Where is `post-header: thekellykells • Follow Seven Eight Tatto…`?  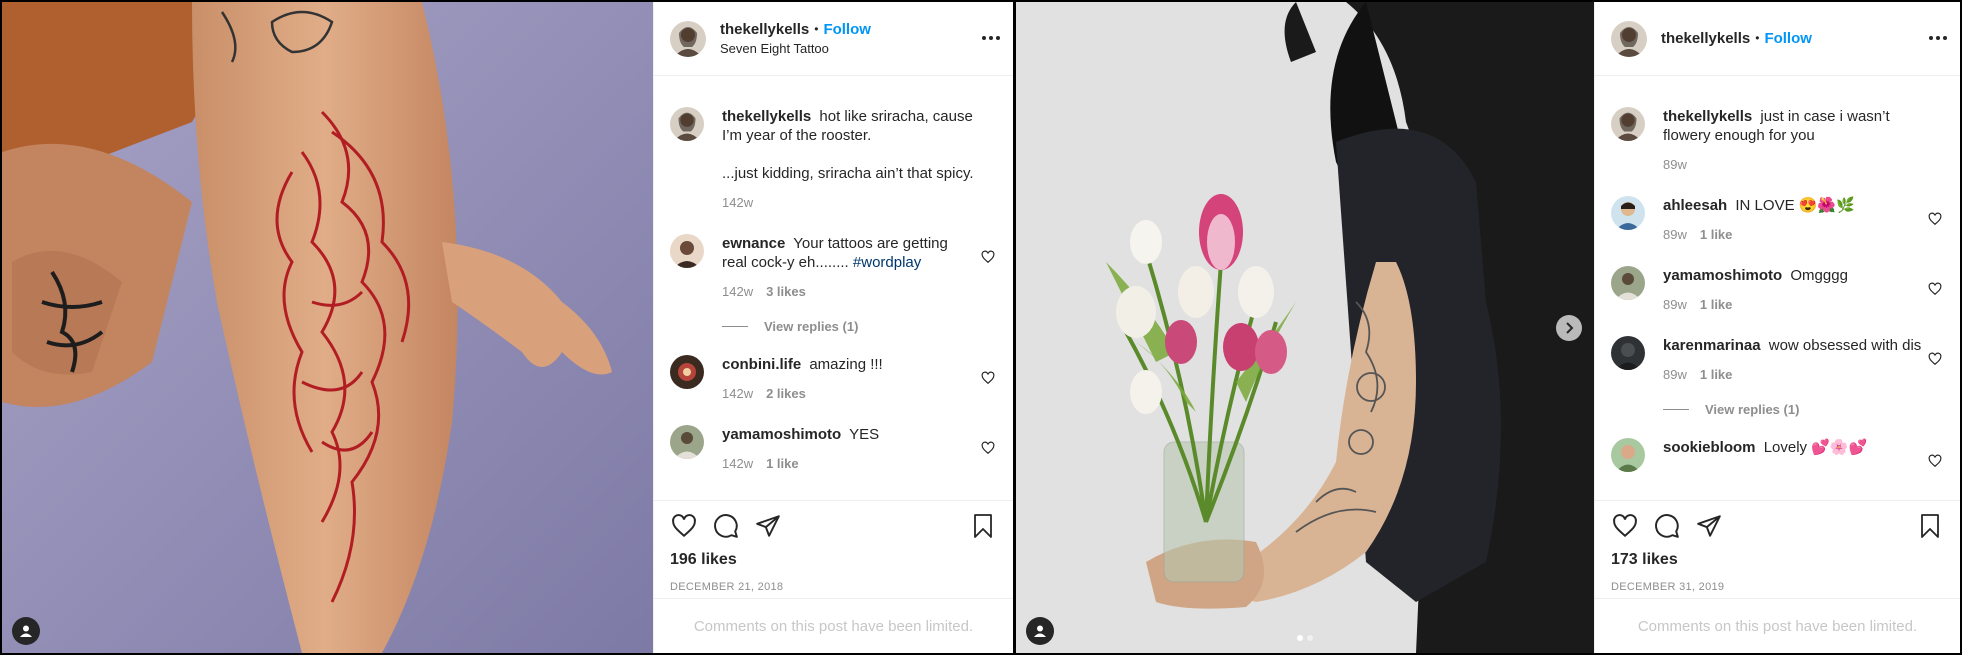 post-header: thekellykells • Follow Seven Eight Tatto… is located at coordinates (833, 39).